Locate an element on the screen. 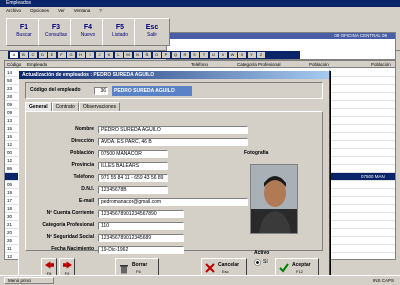  letter-filter-A: A is located at coordinates (14, 55).